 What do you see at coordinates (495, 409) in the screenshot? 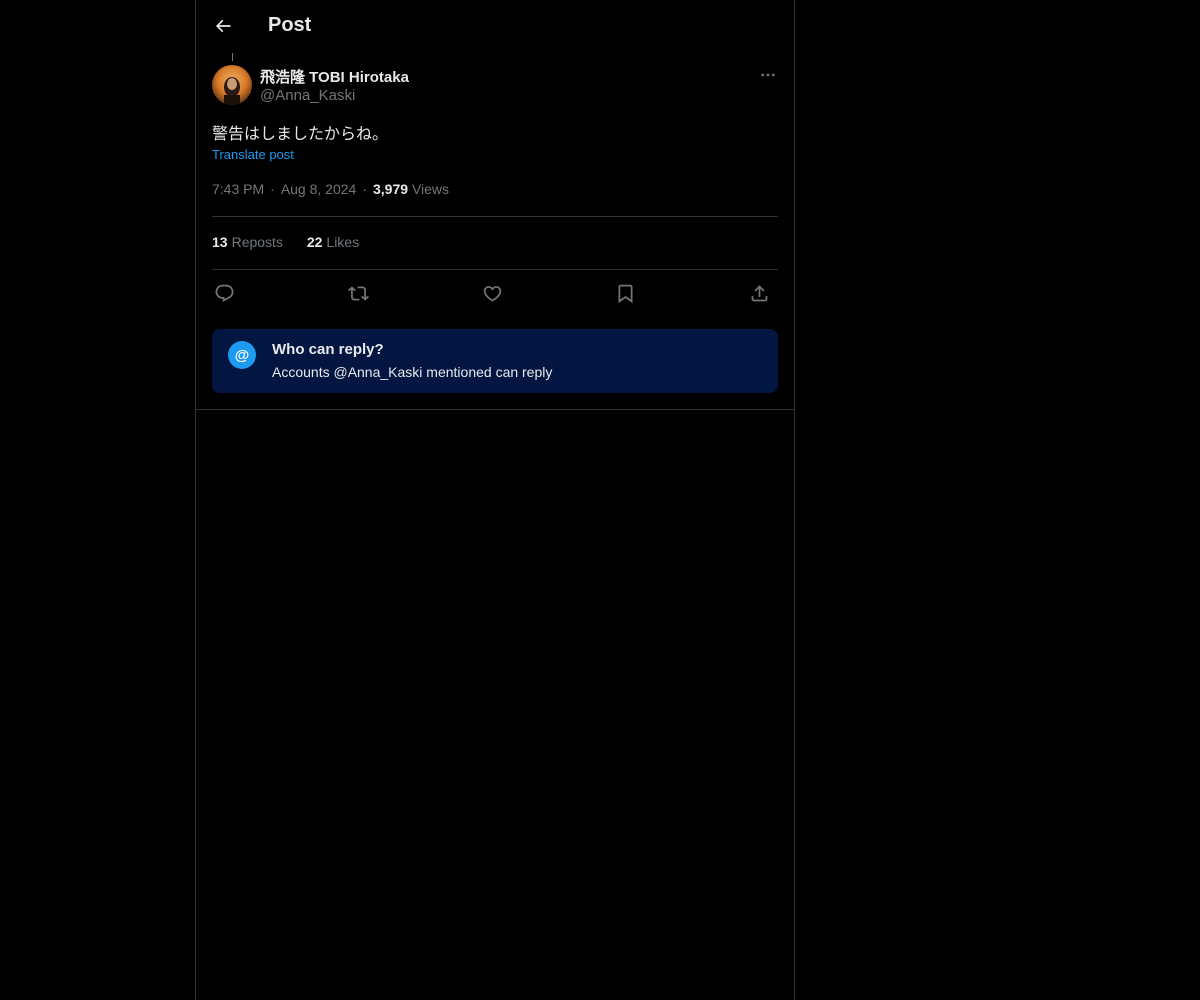
I see `post-bottom-divider` at bounding box center [495, 409].